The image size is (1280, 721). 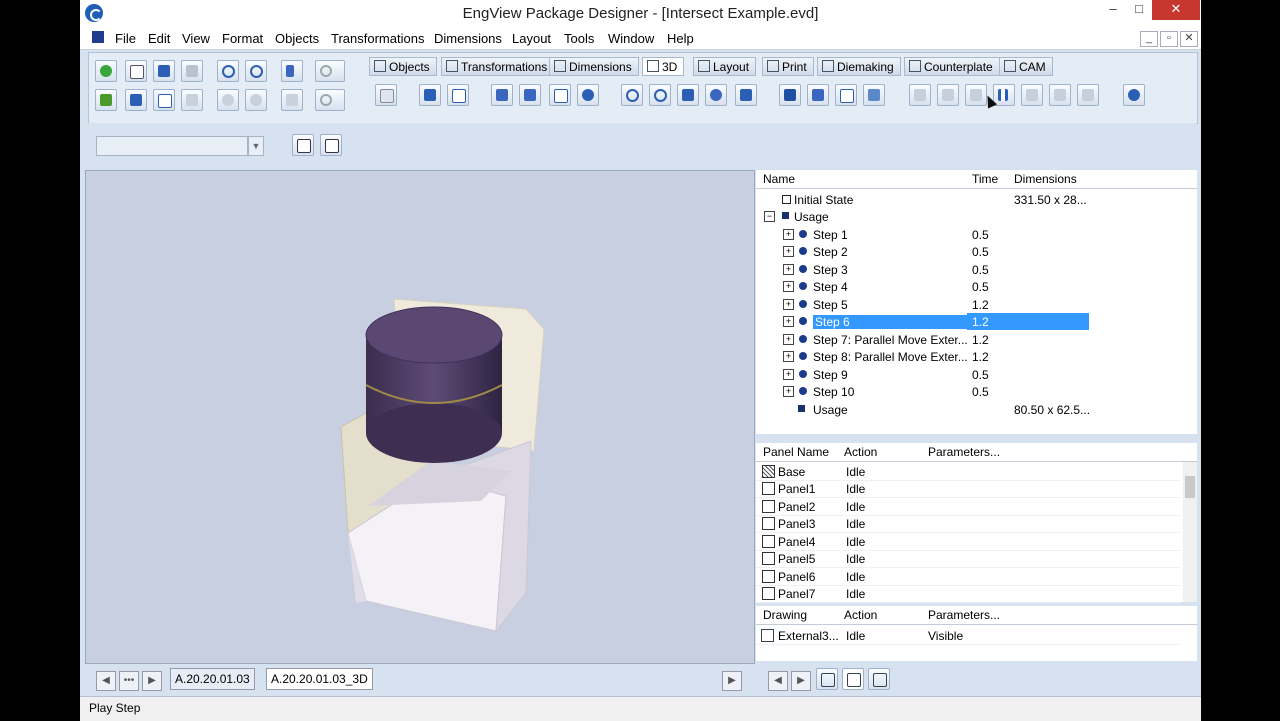 I want to click on drawing-row: External3... Idle Visible, so click(x=968, y=636).